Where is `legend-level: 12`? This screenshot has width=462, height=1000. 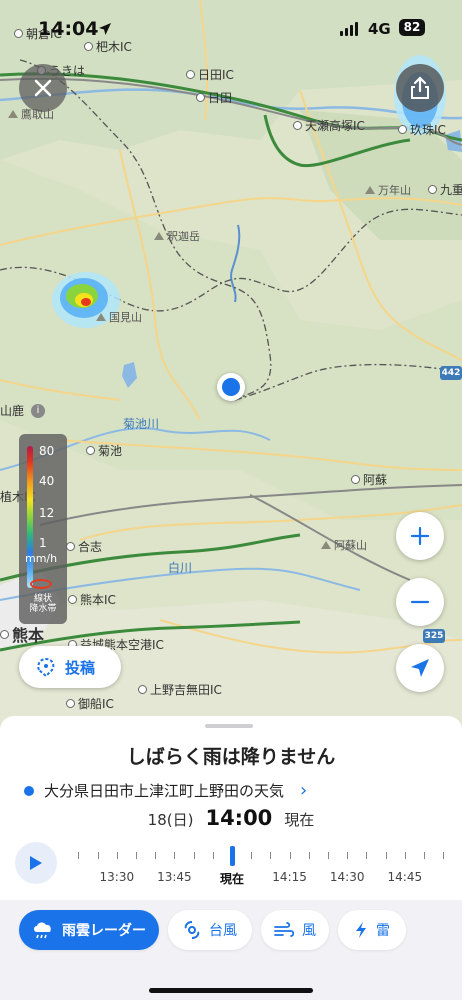
legend-level: 12 is located at coordinates (47, 513).